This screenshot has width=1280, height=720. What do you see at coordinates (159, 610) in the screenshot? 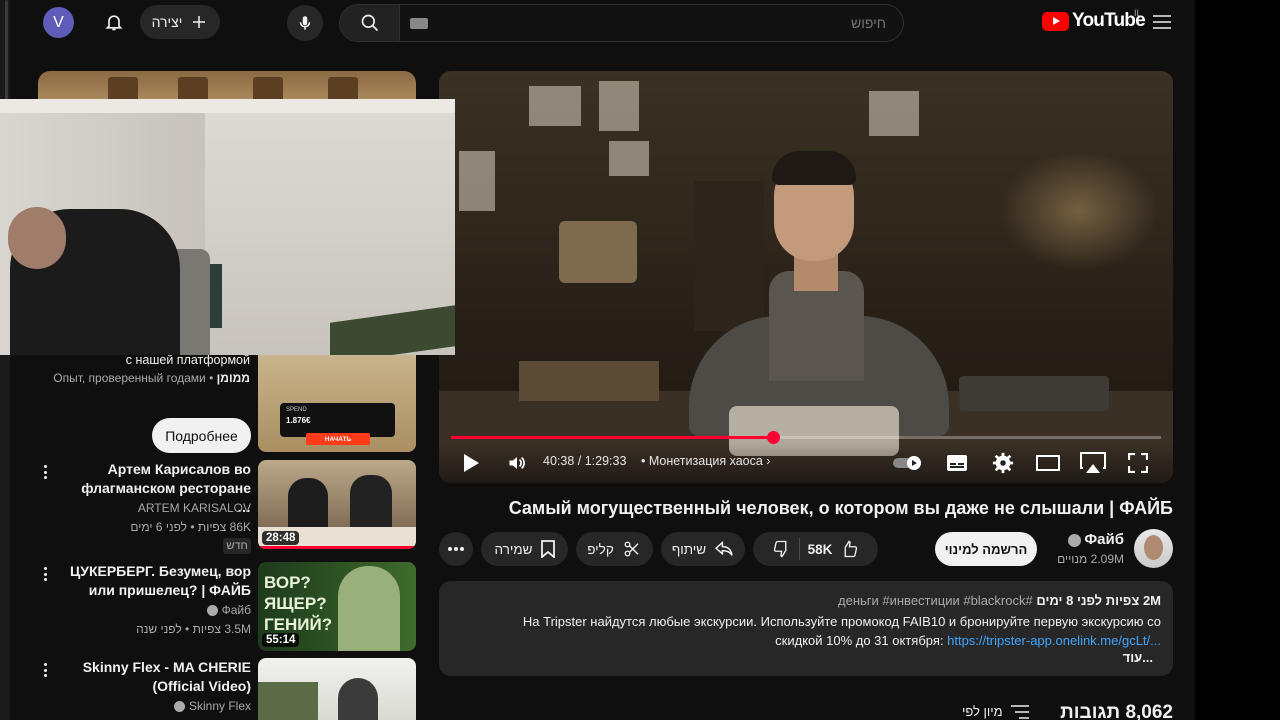
I see `recommendation-channel: Файб` at bounding box center [159, 610].